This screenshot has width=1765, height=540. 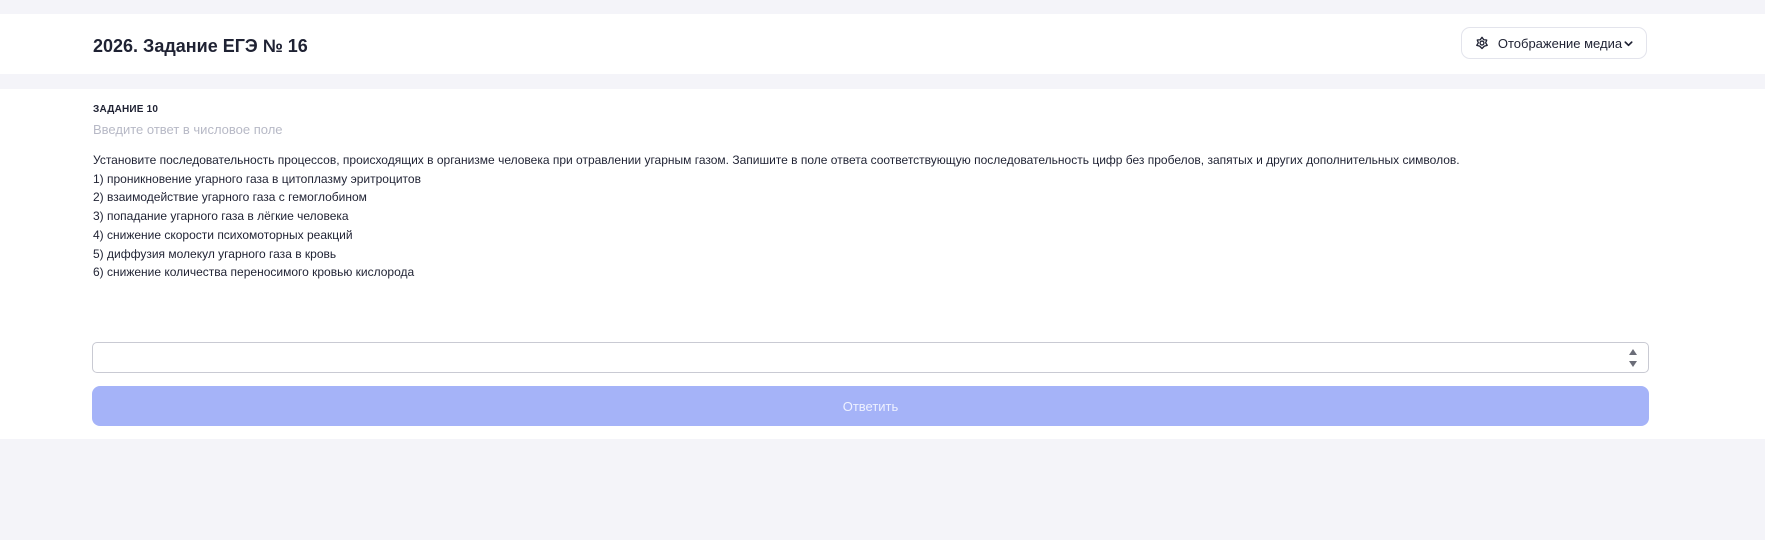 I want to click on number-spinner, so click(x=1633, y=358).